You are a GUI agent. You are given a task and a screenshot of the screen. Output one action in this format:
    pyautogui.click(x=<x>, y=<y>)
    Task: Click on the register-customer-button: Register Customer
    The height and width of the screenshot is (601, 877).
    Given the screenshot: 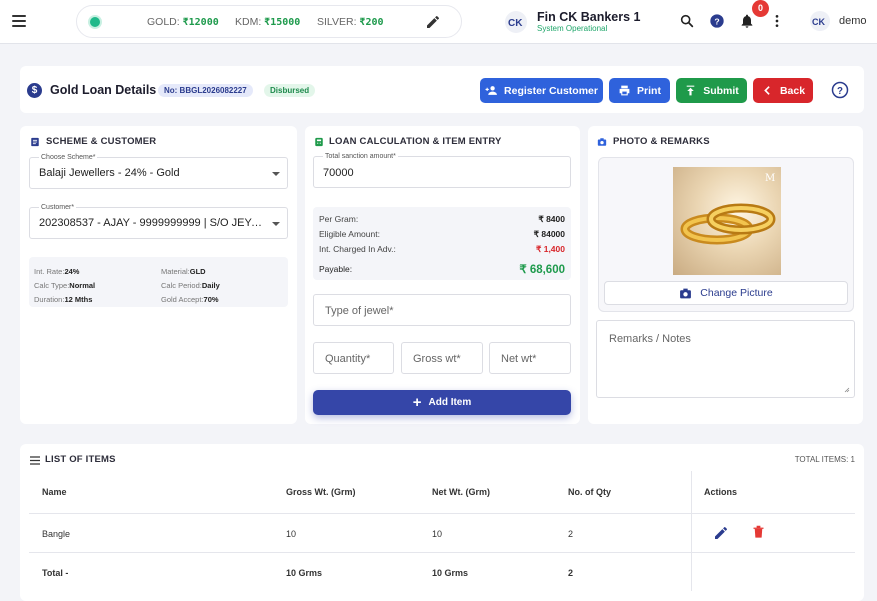 What is the action you would take?
    pyautogui.click(x=541, y=90)
    